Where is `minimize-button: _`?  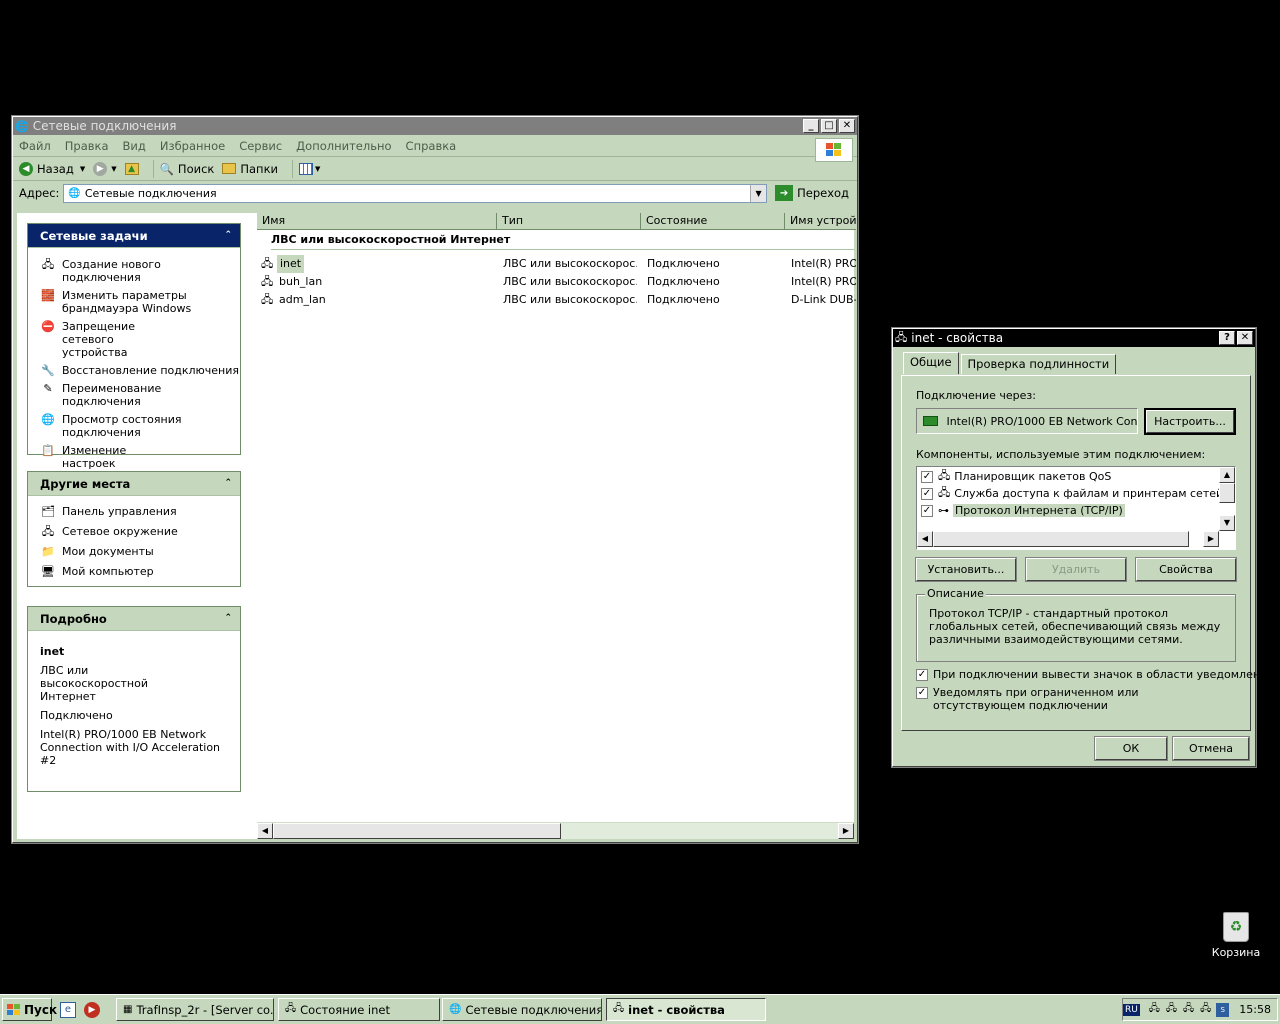
minimize-button: _ is located at coordinates (811, 126).